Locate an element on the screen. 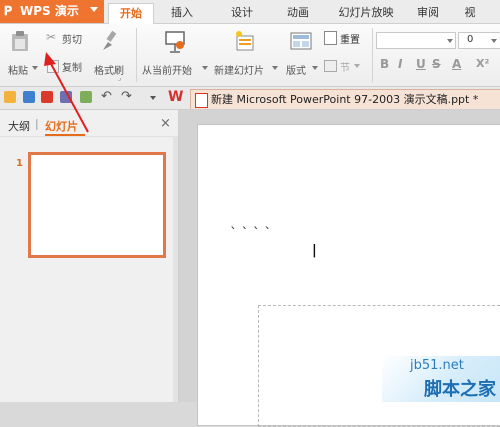 The image size is (500, 427). new-slide-label: 新建幻灯片 is located at coordinates (239, 71).